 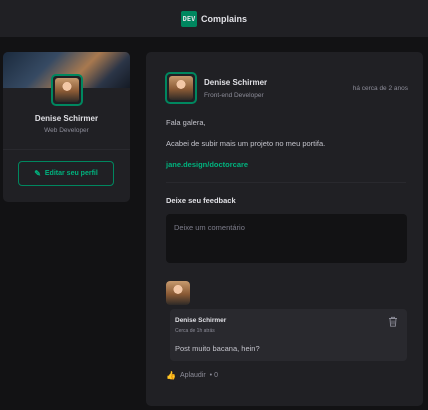 I want to click on brand: DEV Complains, so click(x=213, y=18).